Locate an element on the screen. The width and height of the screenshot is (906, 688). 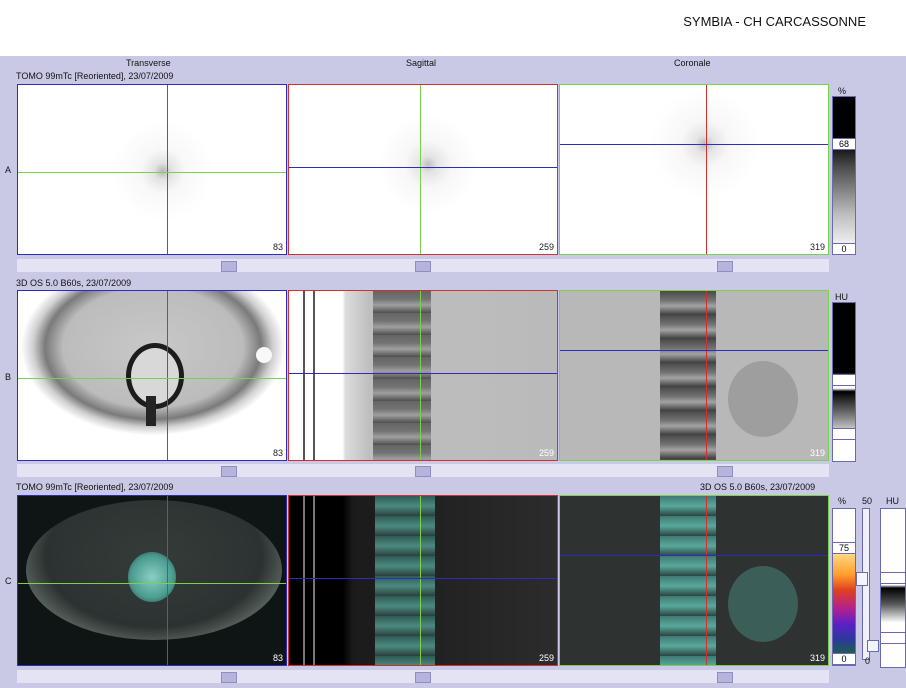
row-c-scale-unit-right: HU is located at coordinates (892, 501).